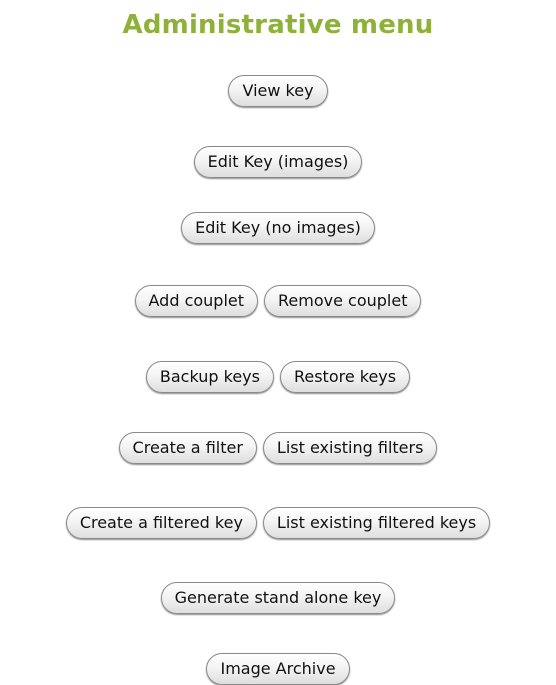 The width and height of the screenshot is (556, 685). What do you see at coordinates (350, 448) in the screenshot?
I see `list-filters-button: List existing filters` at bounding box center [350, 448].